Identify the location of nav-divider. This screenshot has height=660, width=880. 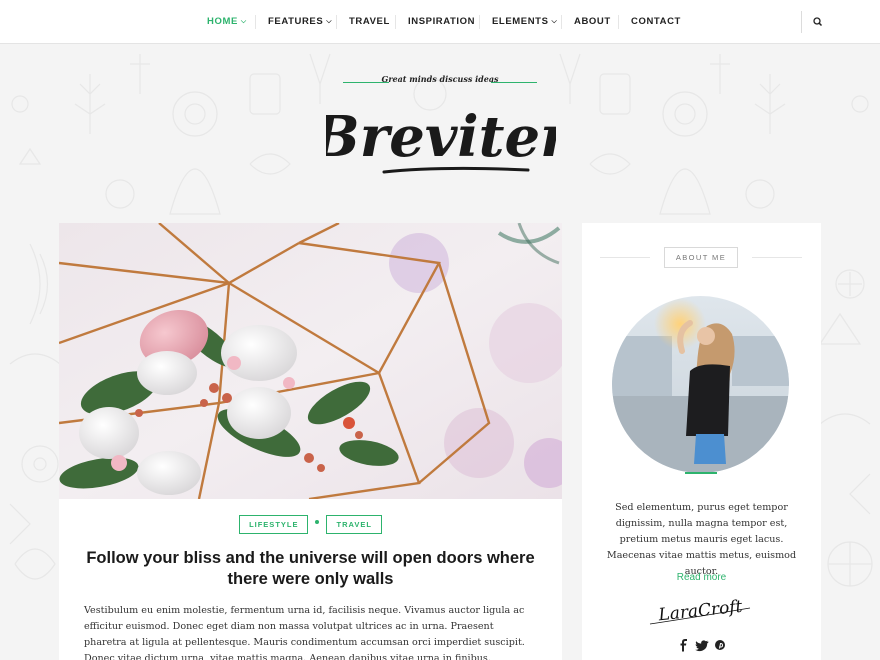
(801, 22).